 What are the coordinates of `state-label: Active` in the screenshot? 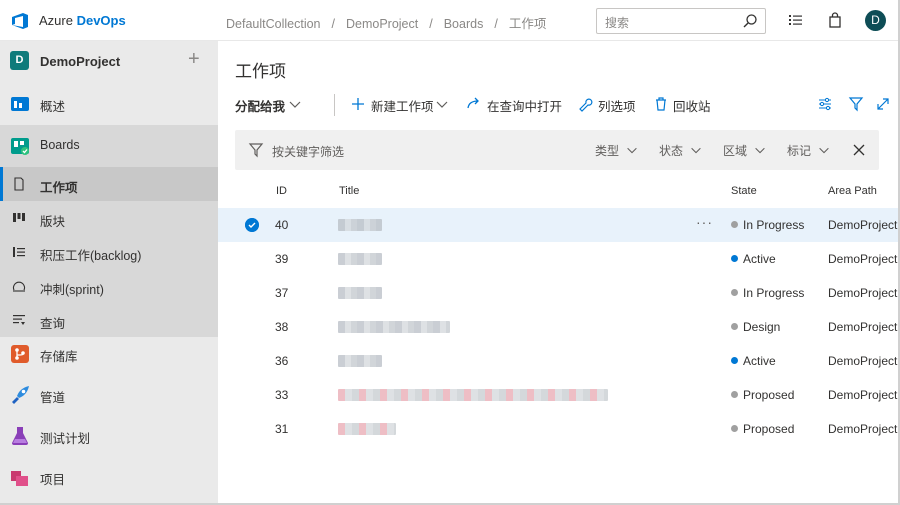 It's located at (759, 259).